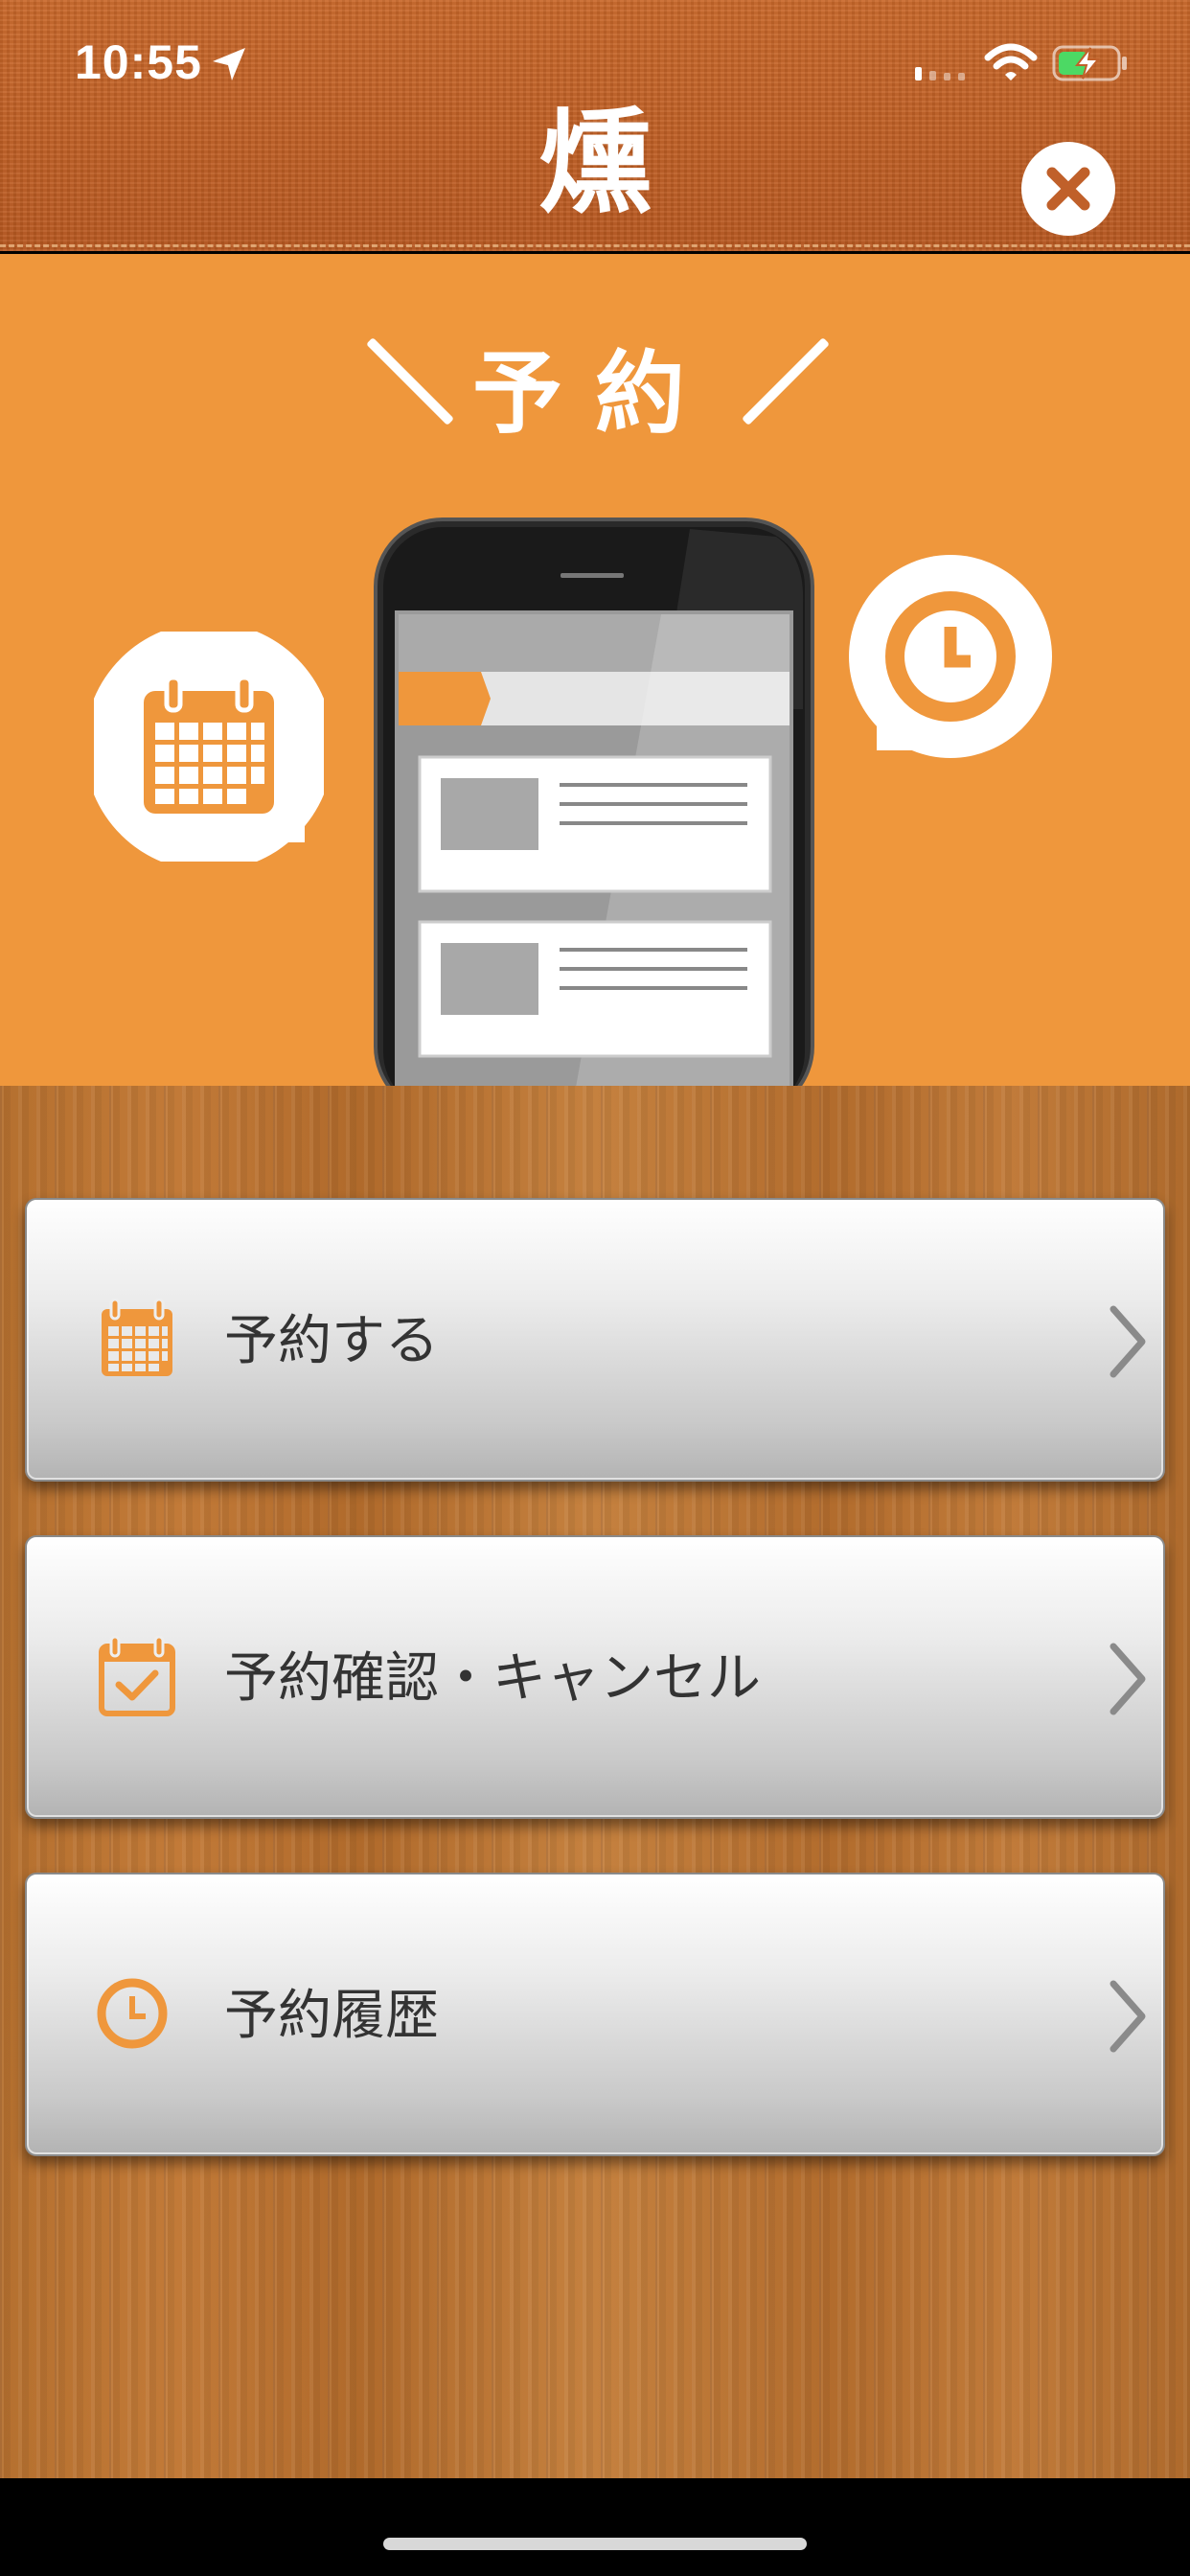  Describe the element at coordinates (595, 1340) in the screenshot. I see `reserve-button: 予約する` at that location.